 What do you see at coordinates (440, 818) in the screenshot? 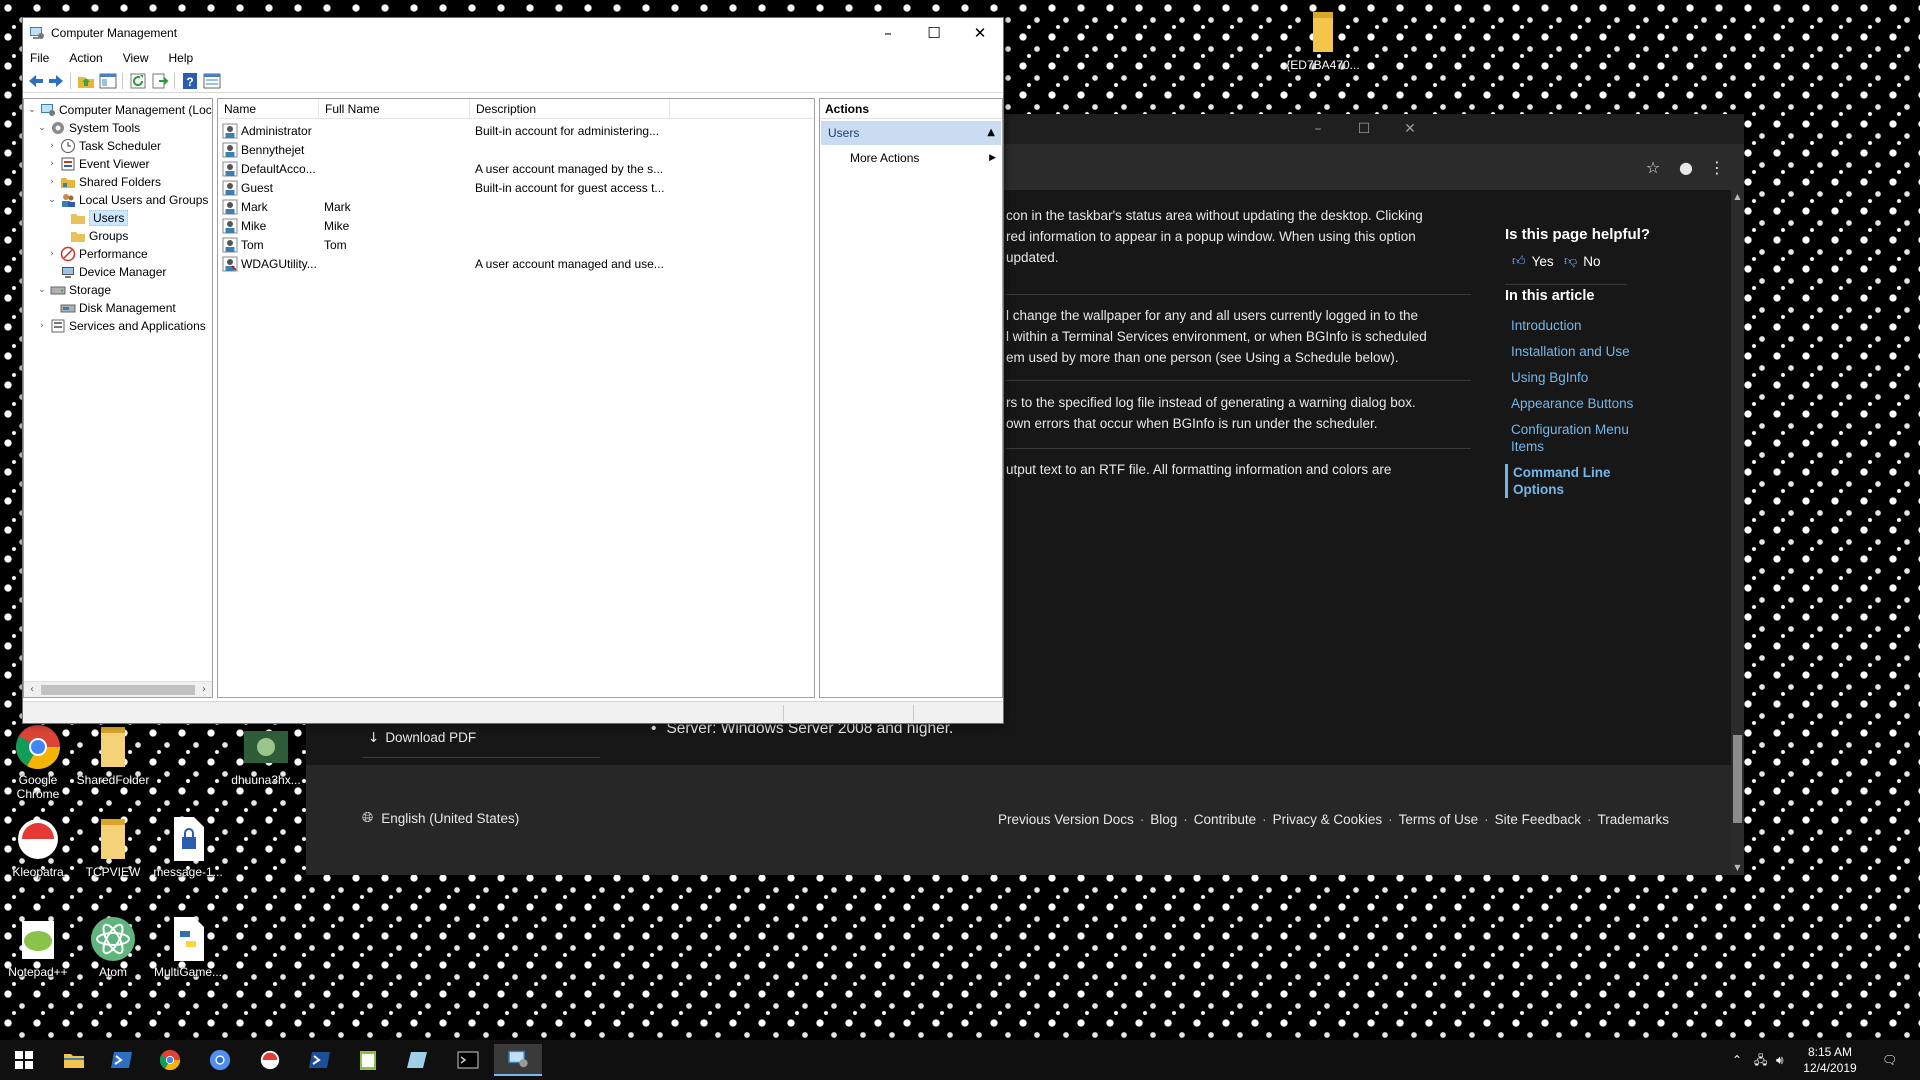
I see `language-selector: 🌐︎ English (United States)` at bounding box center [440, 818].